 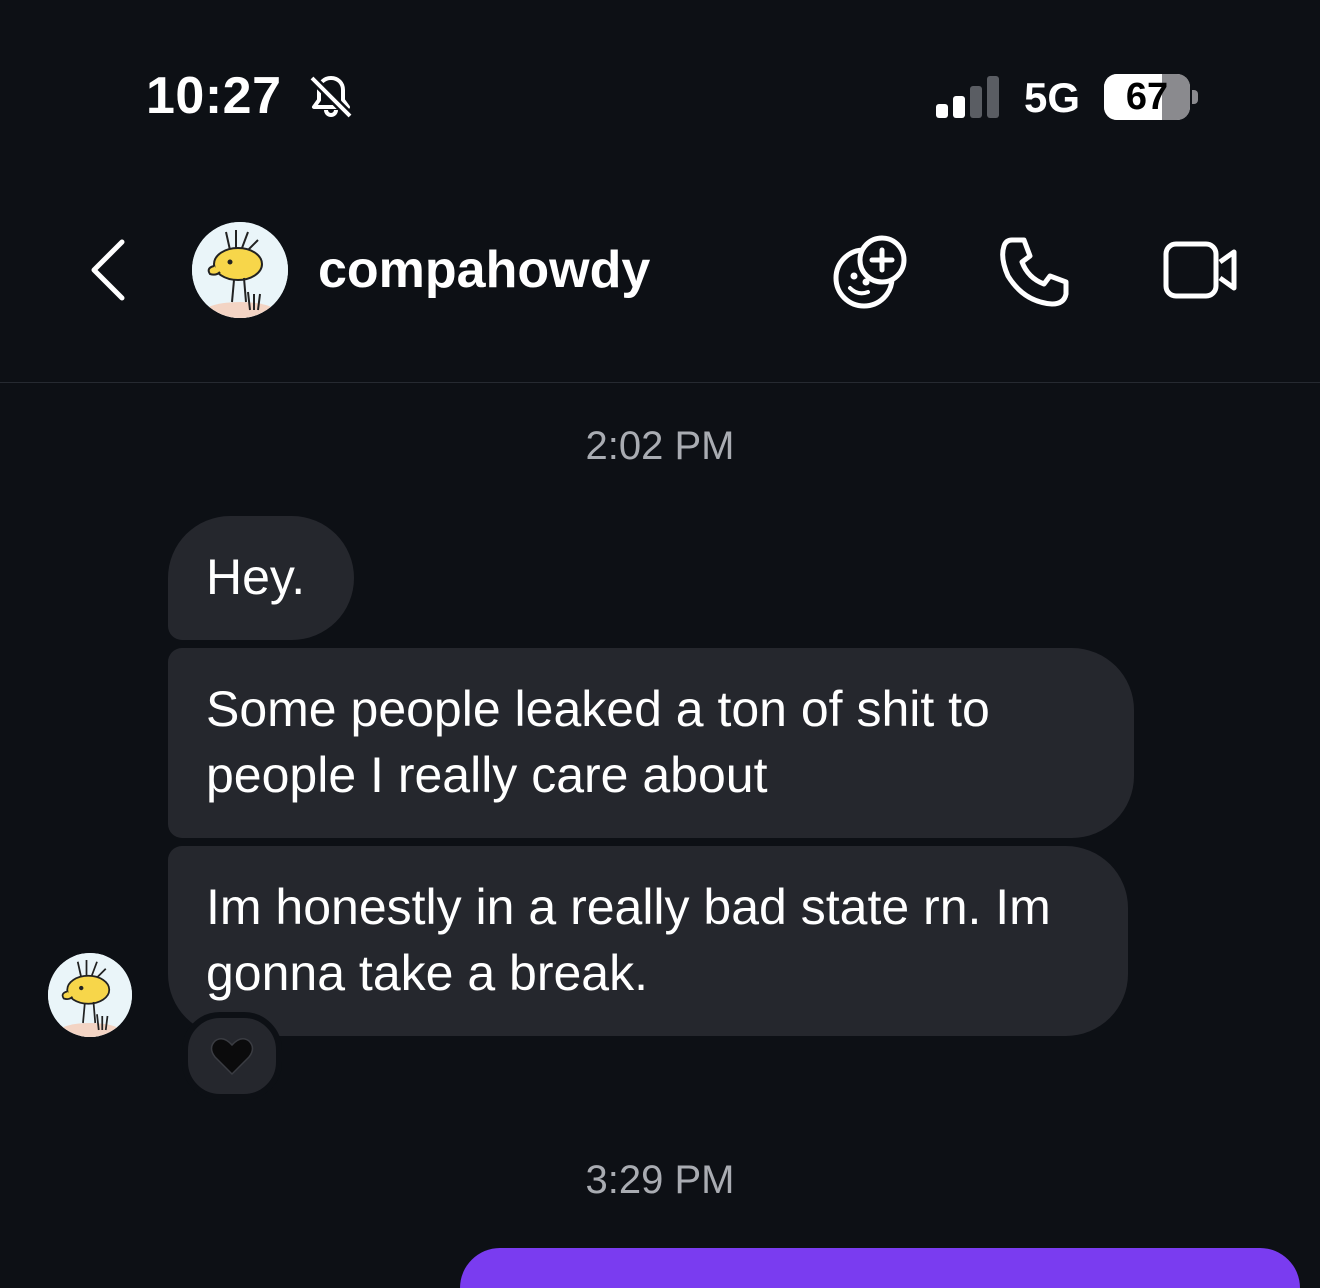 I want to click on network-type: 5G, so click(x=1052, y=97).